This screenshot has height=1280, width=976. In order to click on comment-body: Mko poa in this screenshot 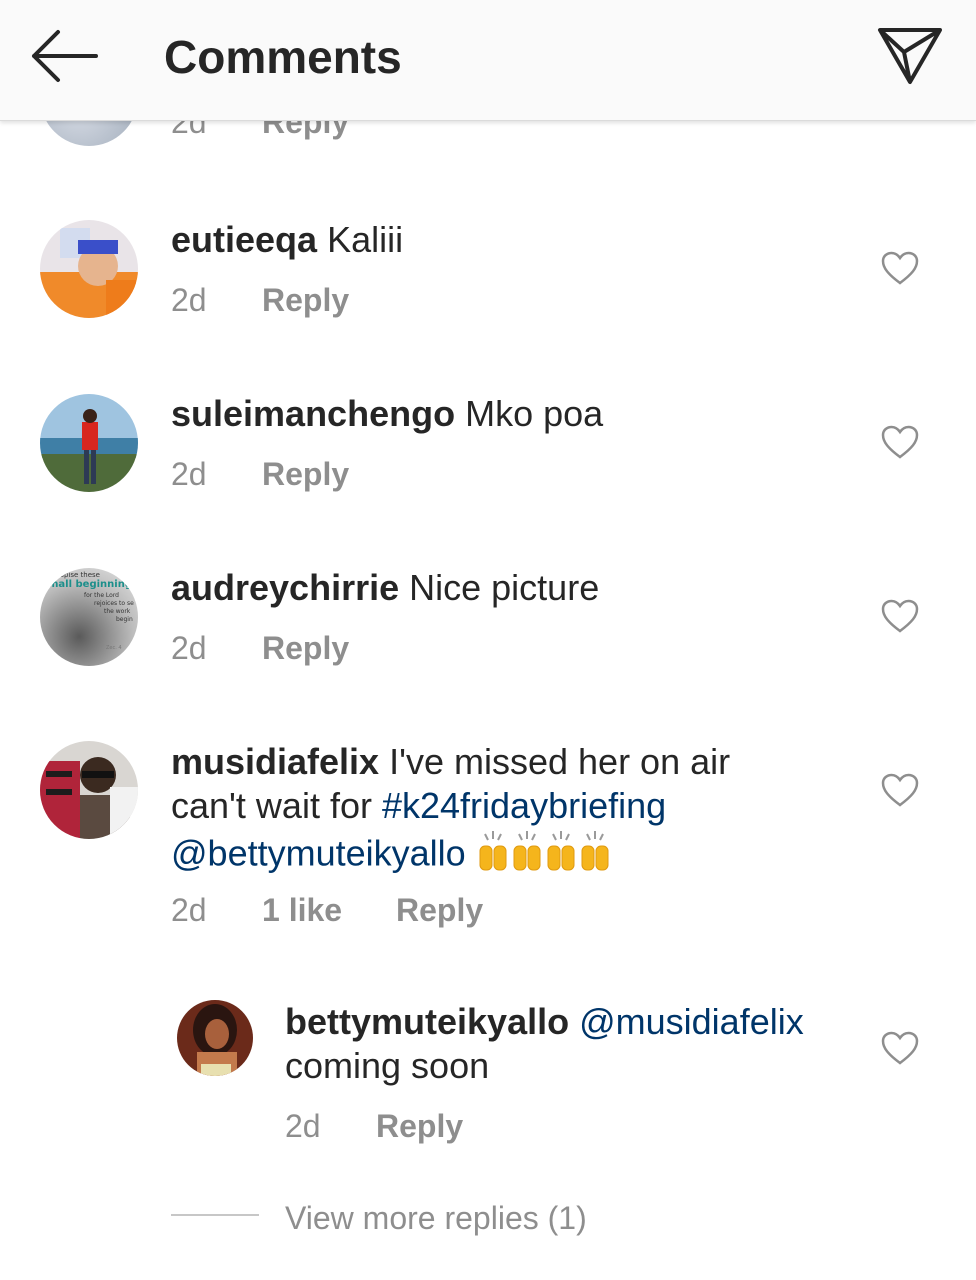, I will do `click(534, 413)`.